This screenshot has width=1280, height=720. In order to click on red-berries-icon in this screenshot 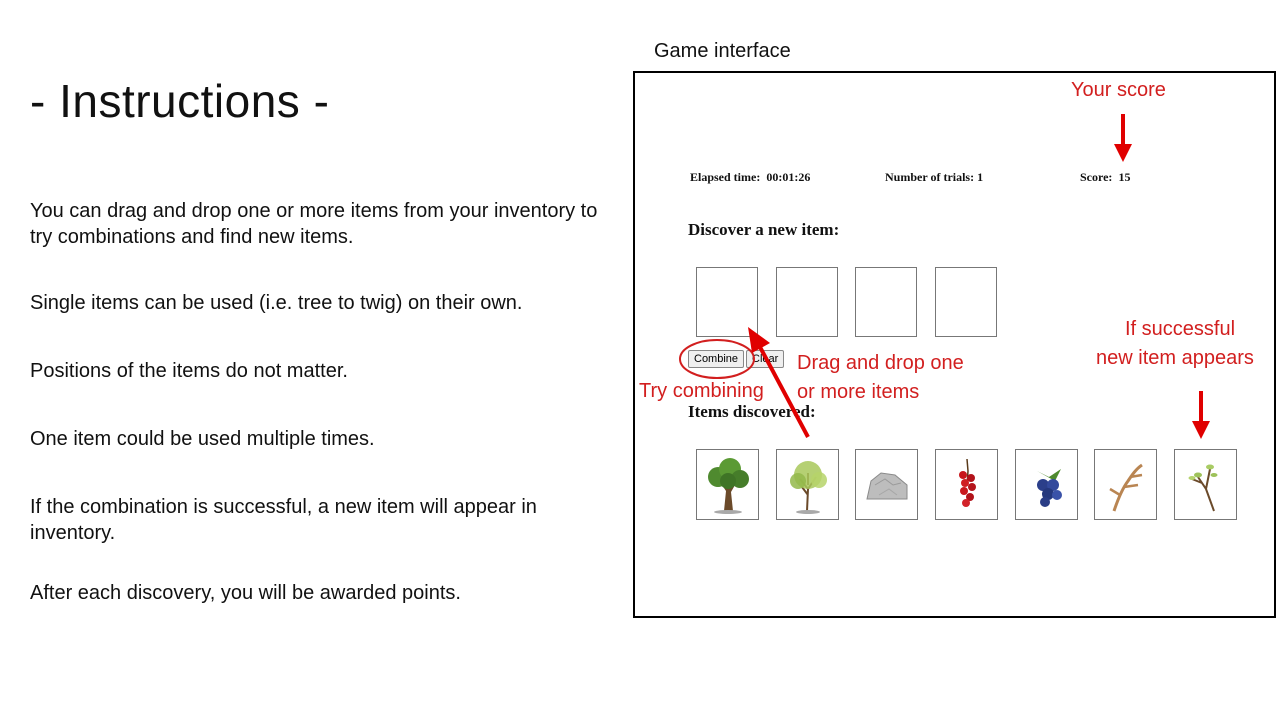, I will do `click(967, 482)`.